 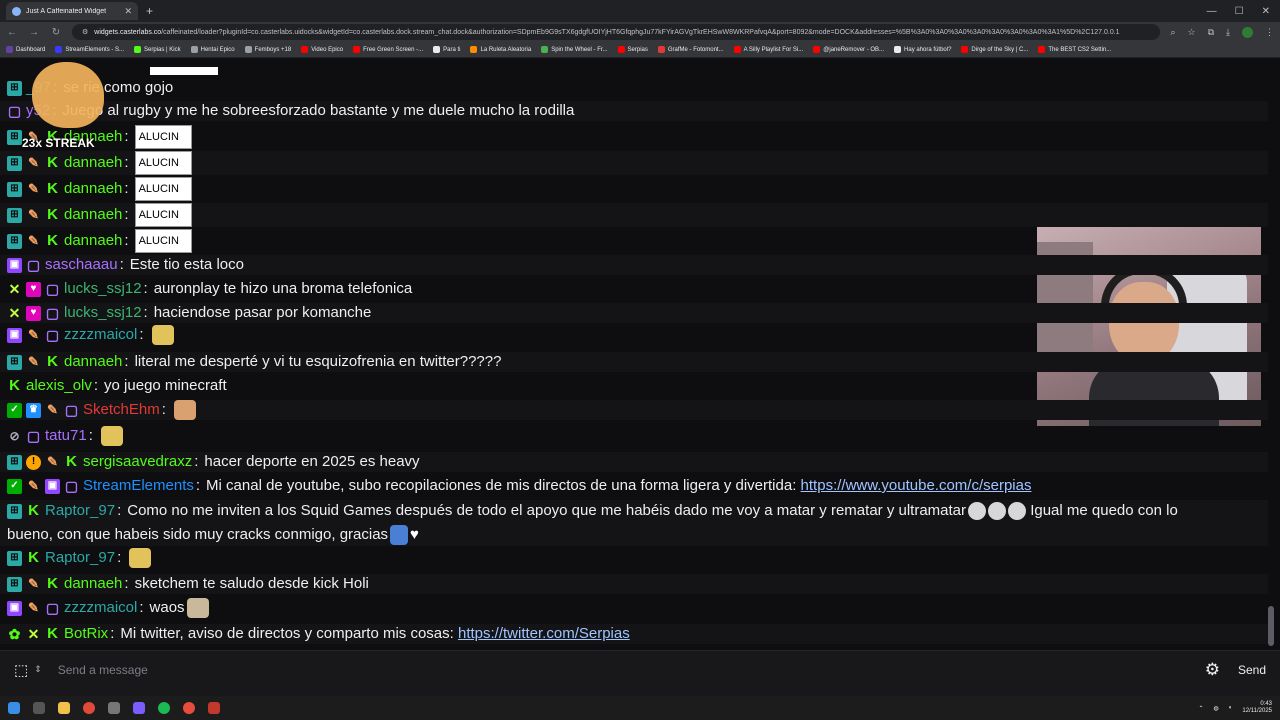 What do you see at coordinates (1271, 626) in the screenshot?
I see `chat-scrollbar` at bounding box center [1271, 626].